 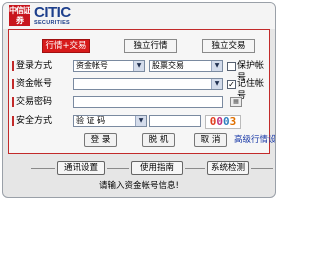 I want to click on brand-subtitle: SECURITIES, so click(x=52, y=23).